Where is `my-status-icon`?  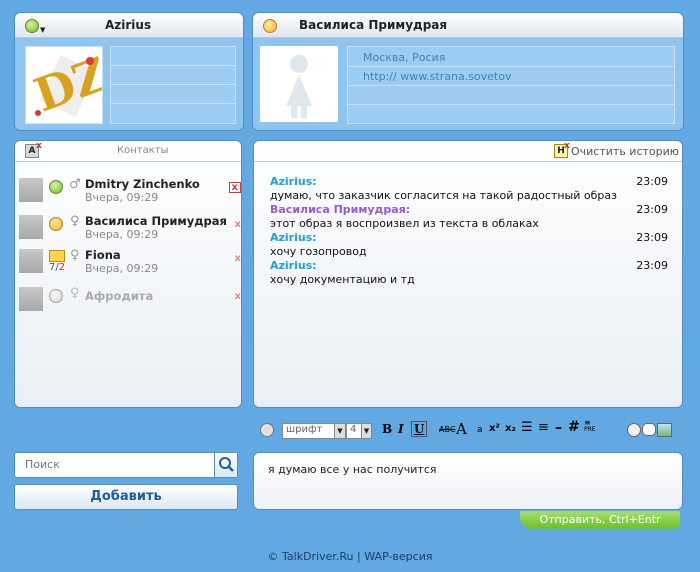
my-status-icon is located at coordinates (32, 26).